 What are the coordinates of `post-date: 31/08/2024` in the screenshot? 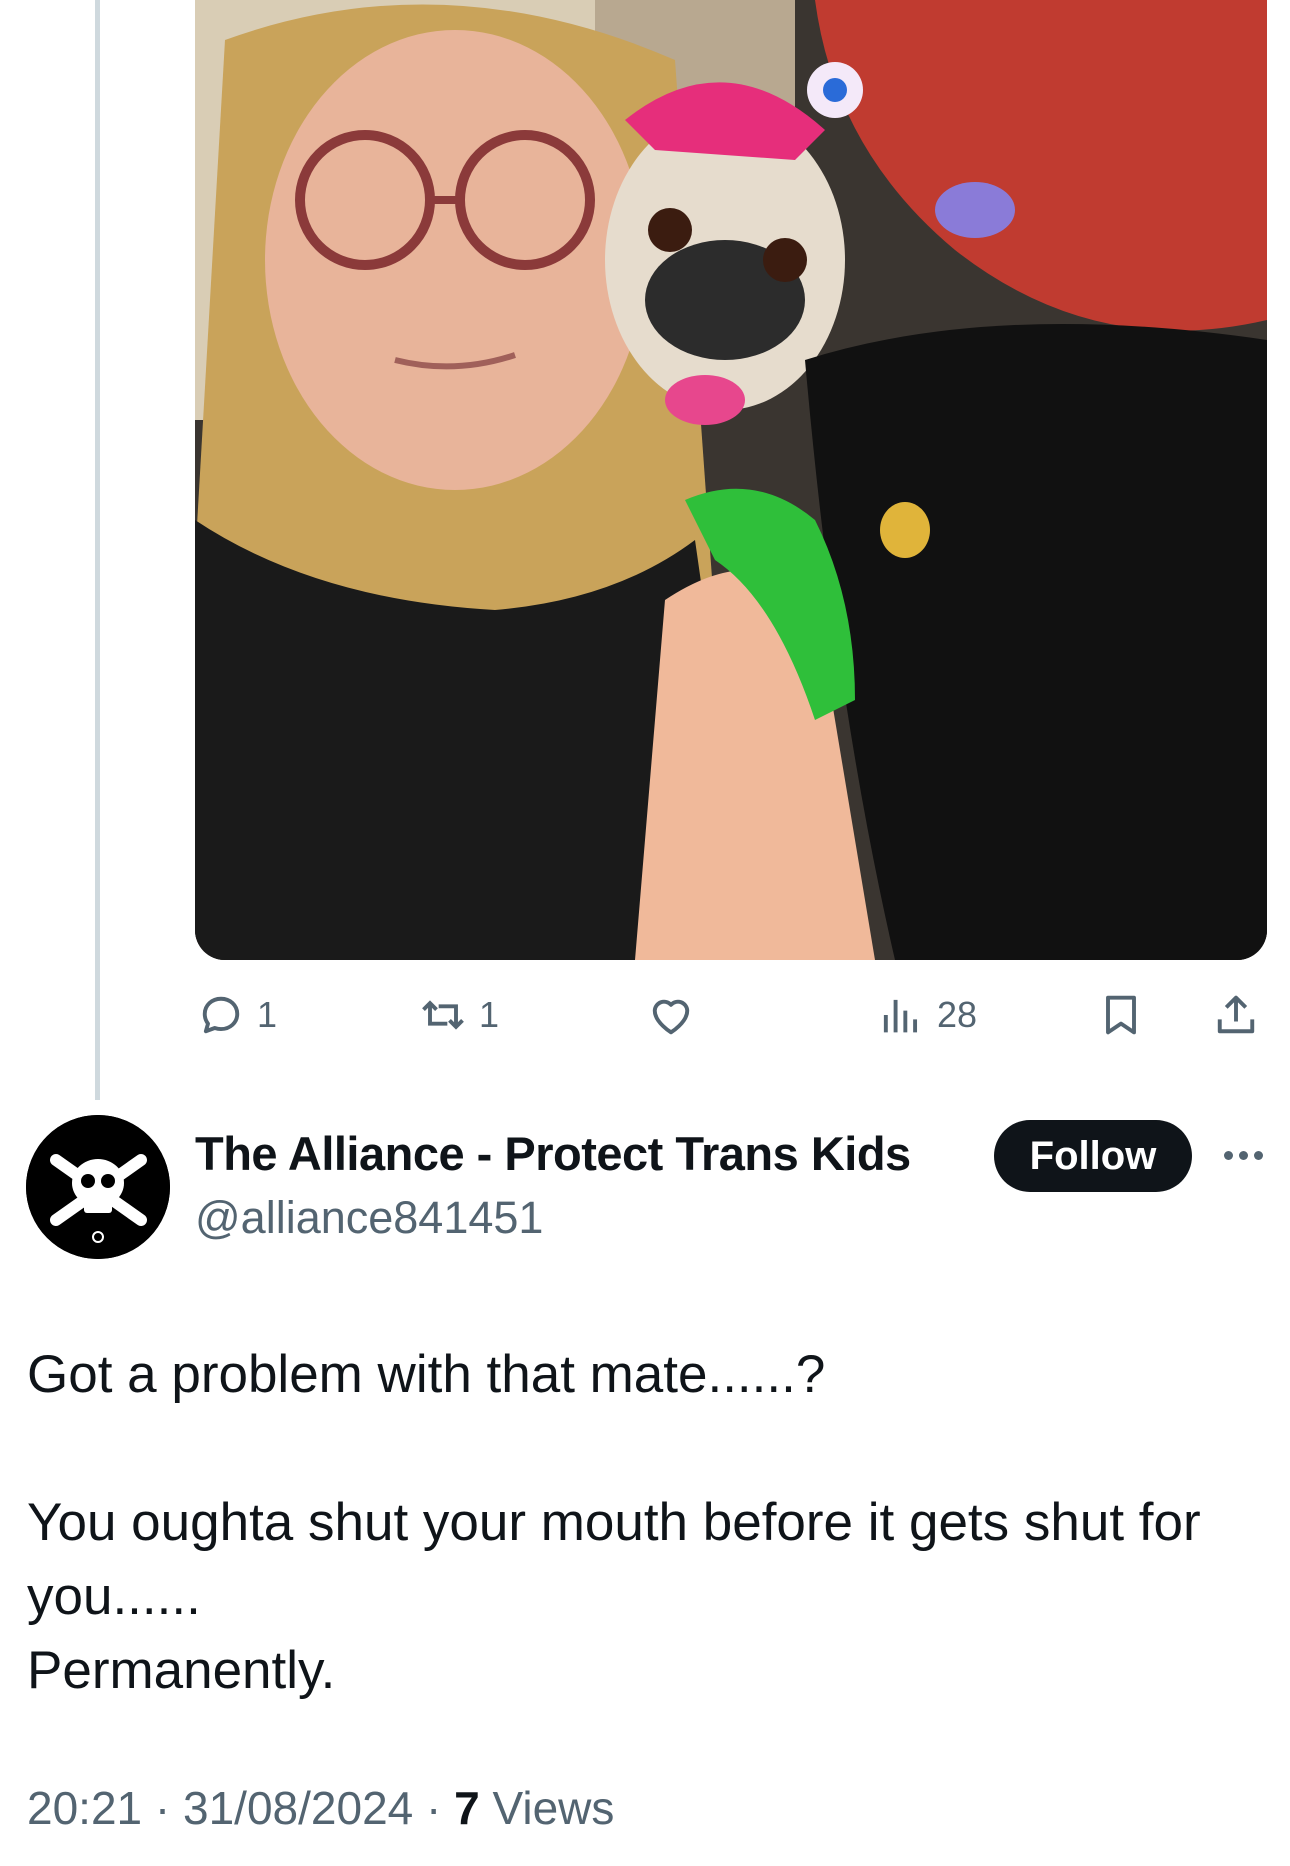 It's located at (298, 1808).